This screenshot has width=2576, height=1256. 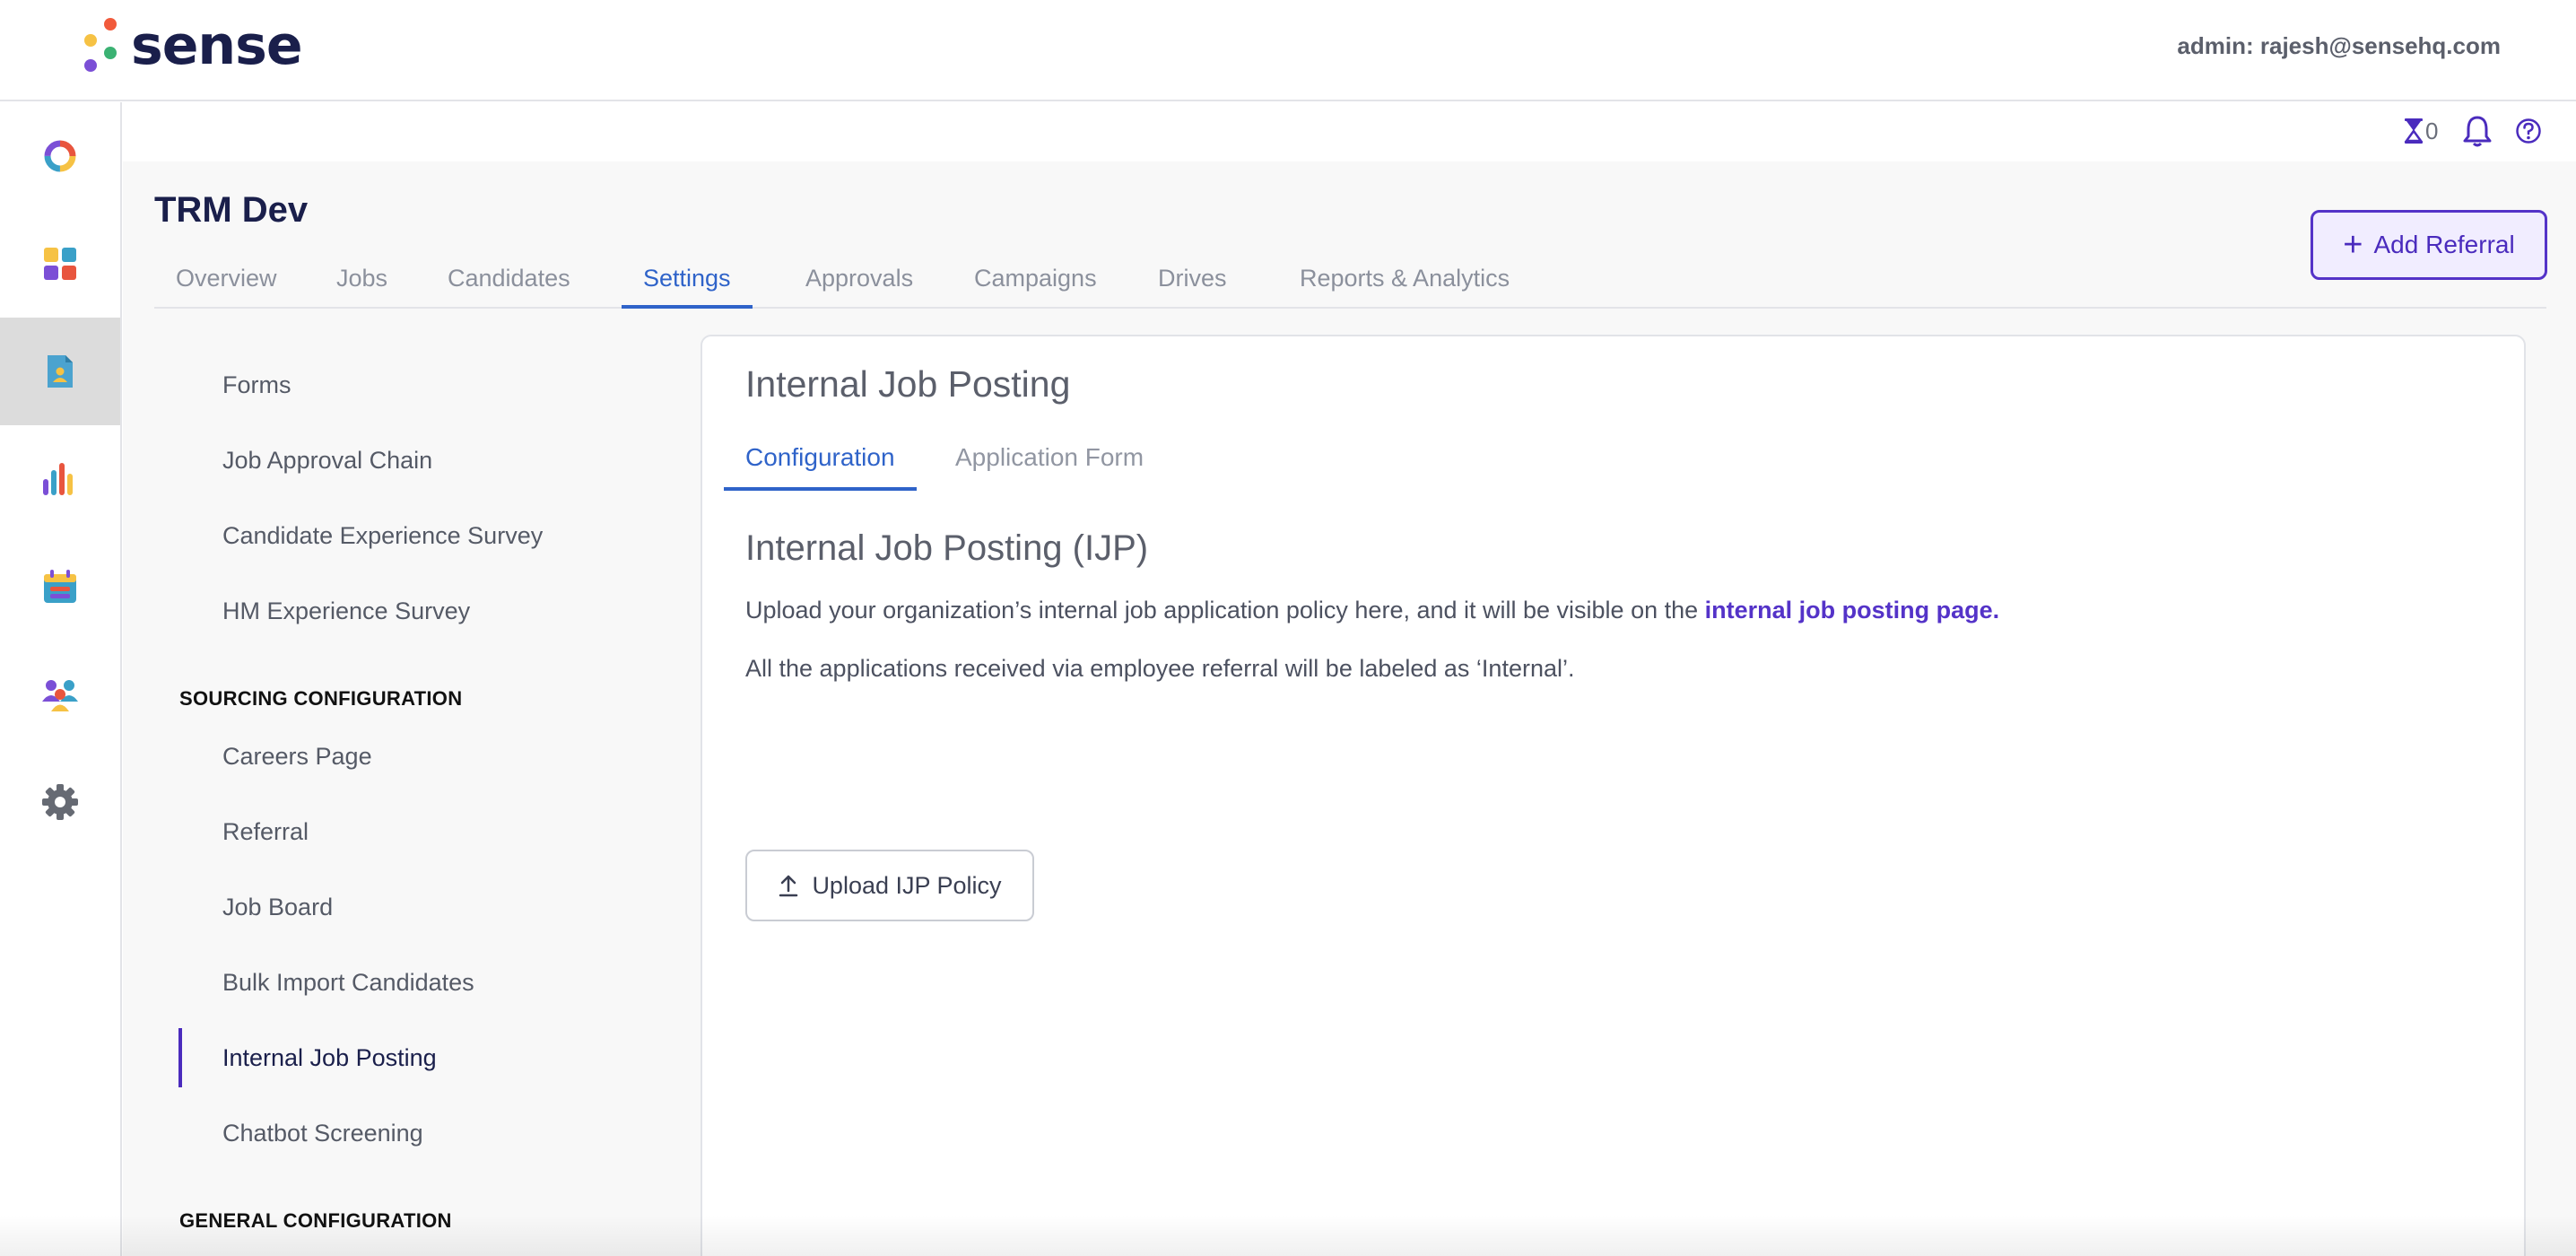 What do you see at coordinates (315, 1220) in the screenshot?
I see `section-general-configuration: GENERAL CONFIGURATION` at bounding box center [315, 1220].